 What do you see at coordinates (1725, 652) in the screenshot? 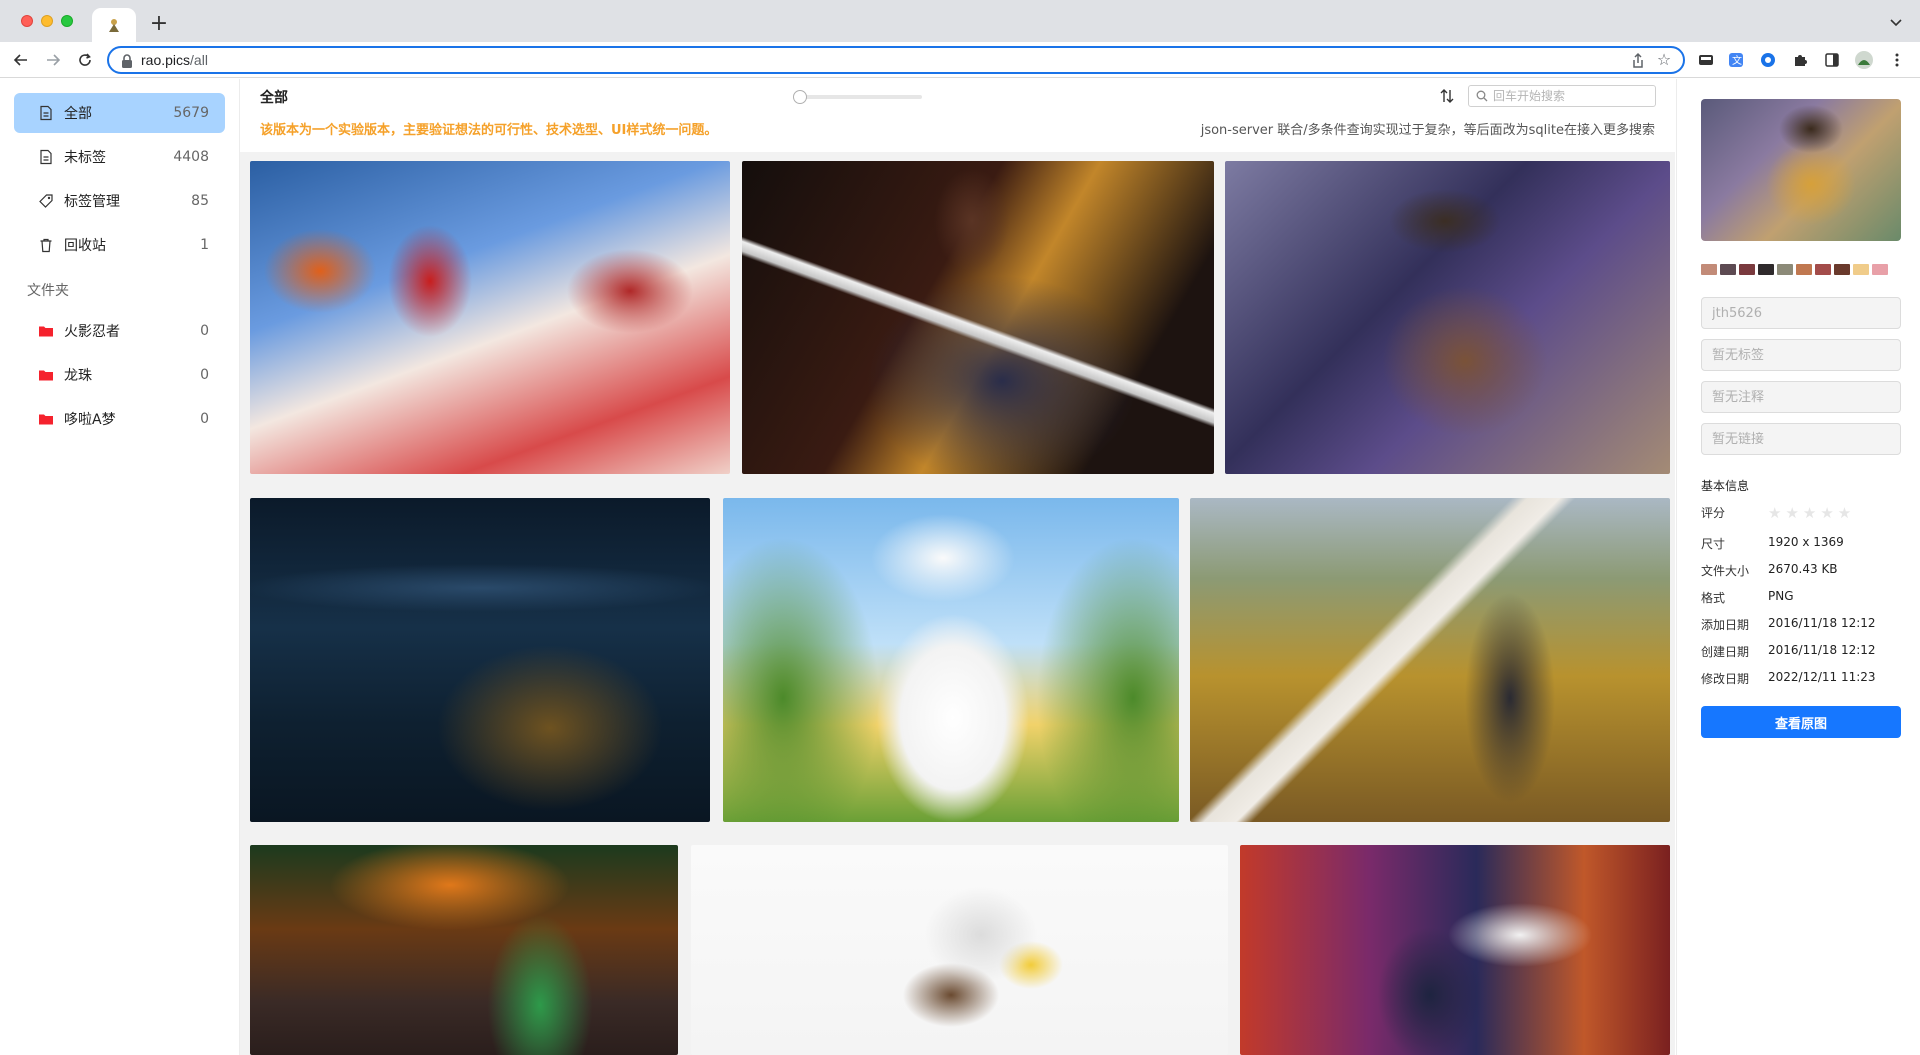
I see `info-label: 创建日期` at bounding box center [1725, 652].